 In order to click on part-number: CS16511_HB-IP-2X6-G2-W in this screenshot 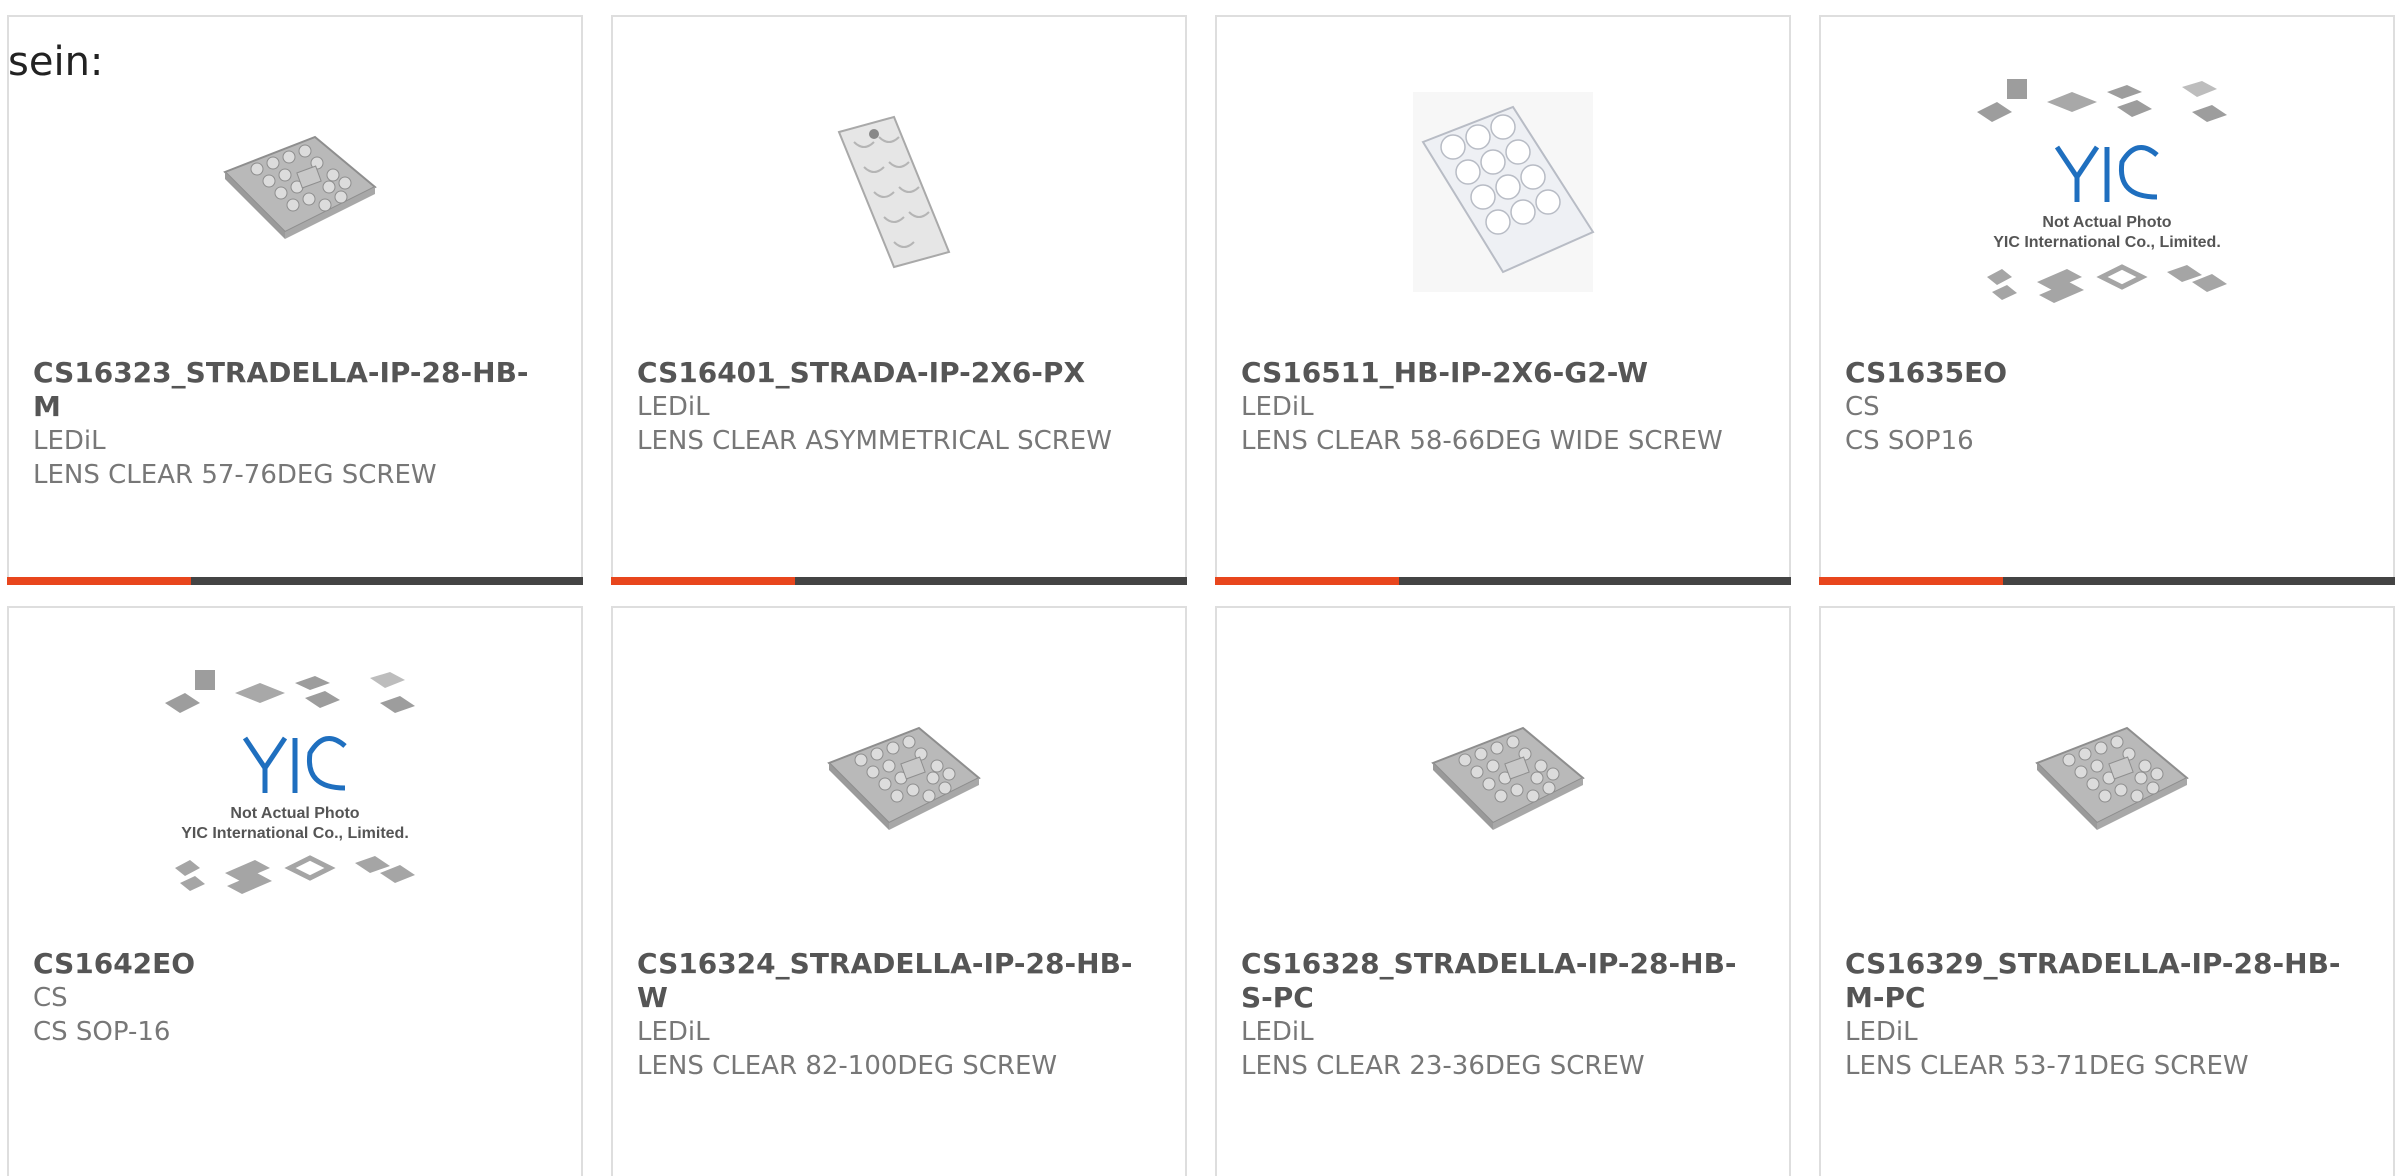, I will do `click(1500, 373)`.